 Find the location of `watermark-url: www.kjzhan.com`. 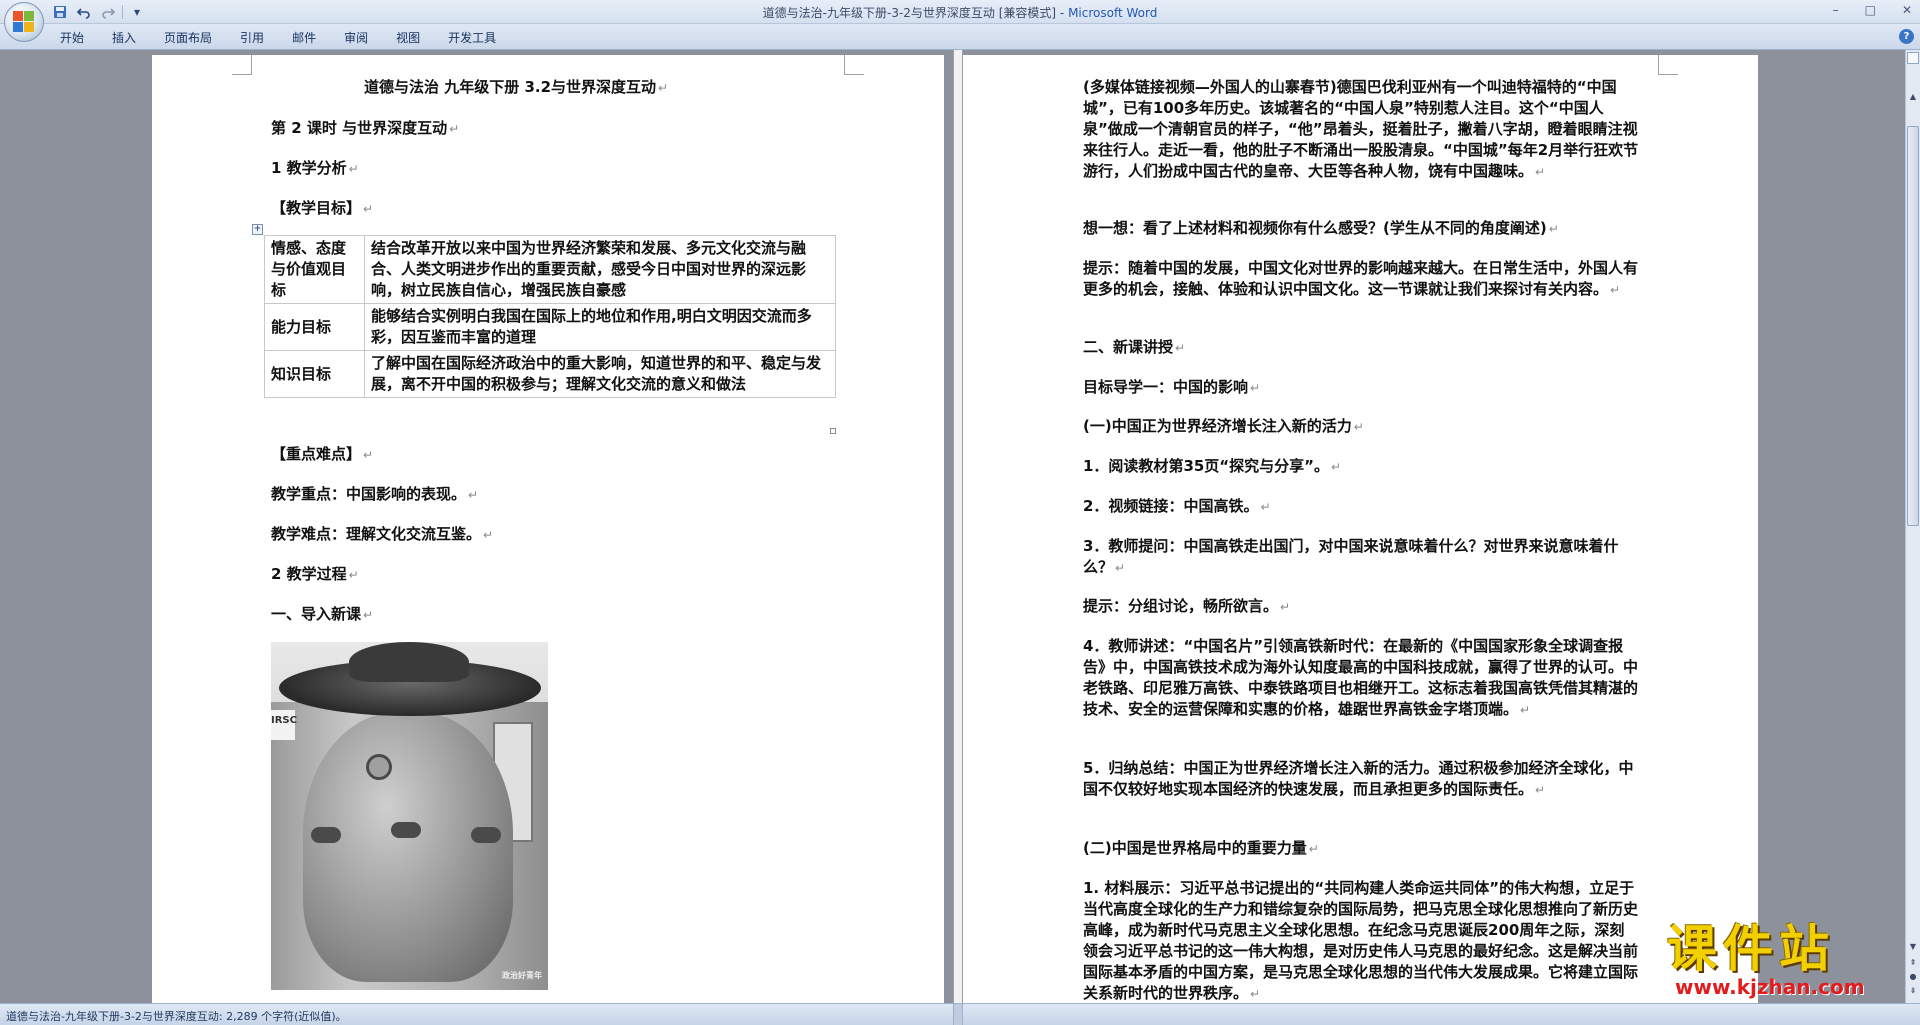

watermark-url: www.kjzhan.com is located at coordinates (1770, 987).